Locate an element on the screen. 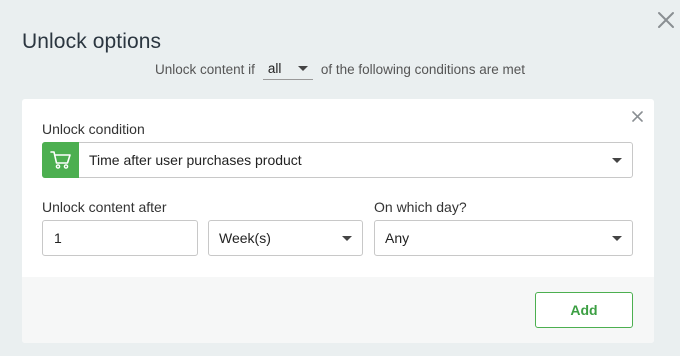 Image resolution: width=680 pixels, height=356 pixels. unlock-after-label: Unlock content after is located at coordinates (104, 207).